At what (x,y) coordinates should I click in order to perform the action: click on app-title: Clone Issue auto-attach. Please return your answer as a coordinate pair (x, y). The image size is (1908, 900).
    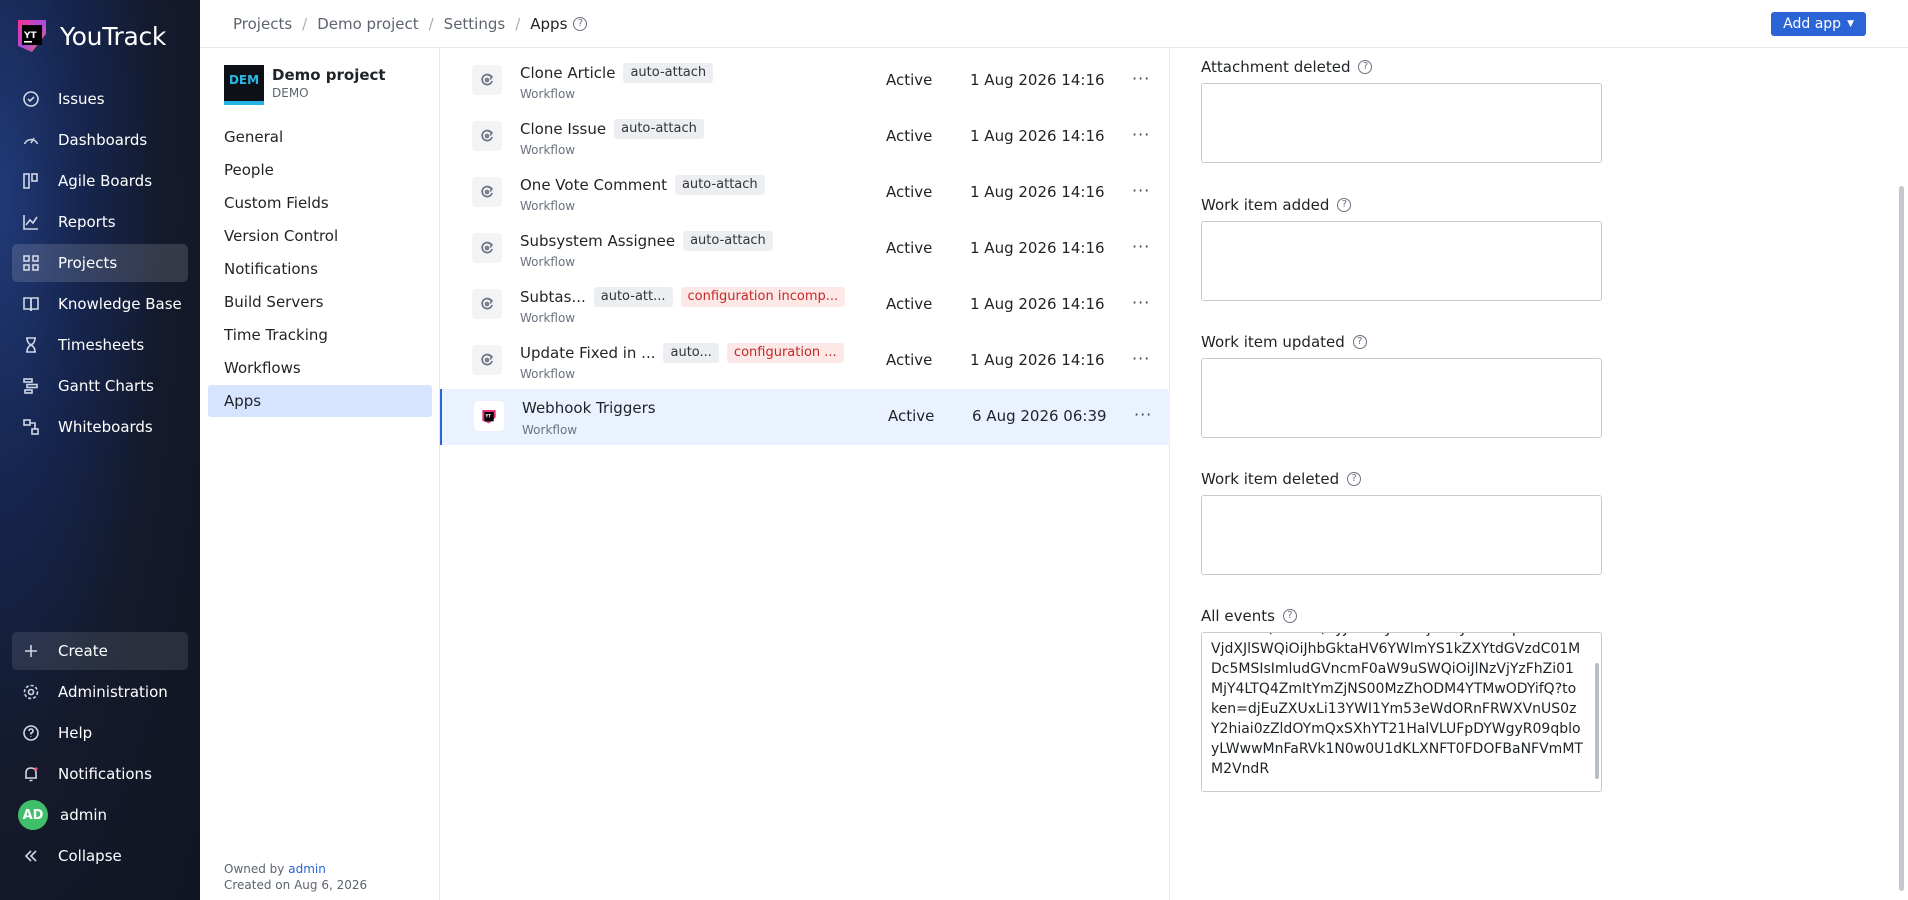
    Looking at the image, I should click on (612, 129).